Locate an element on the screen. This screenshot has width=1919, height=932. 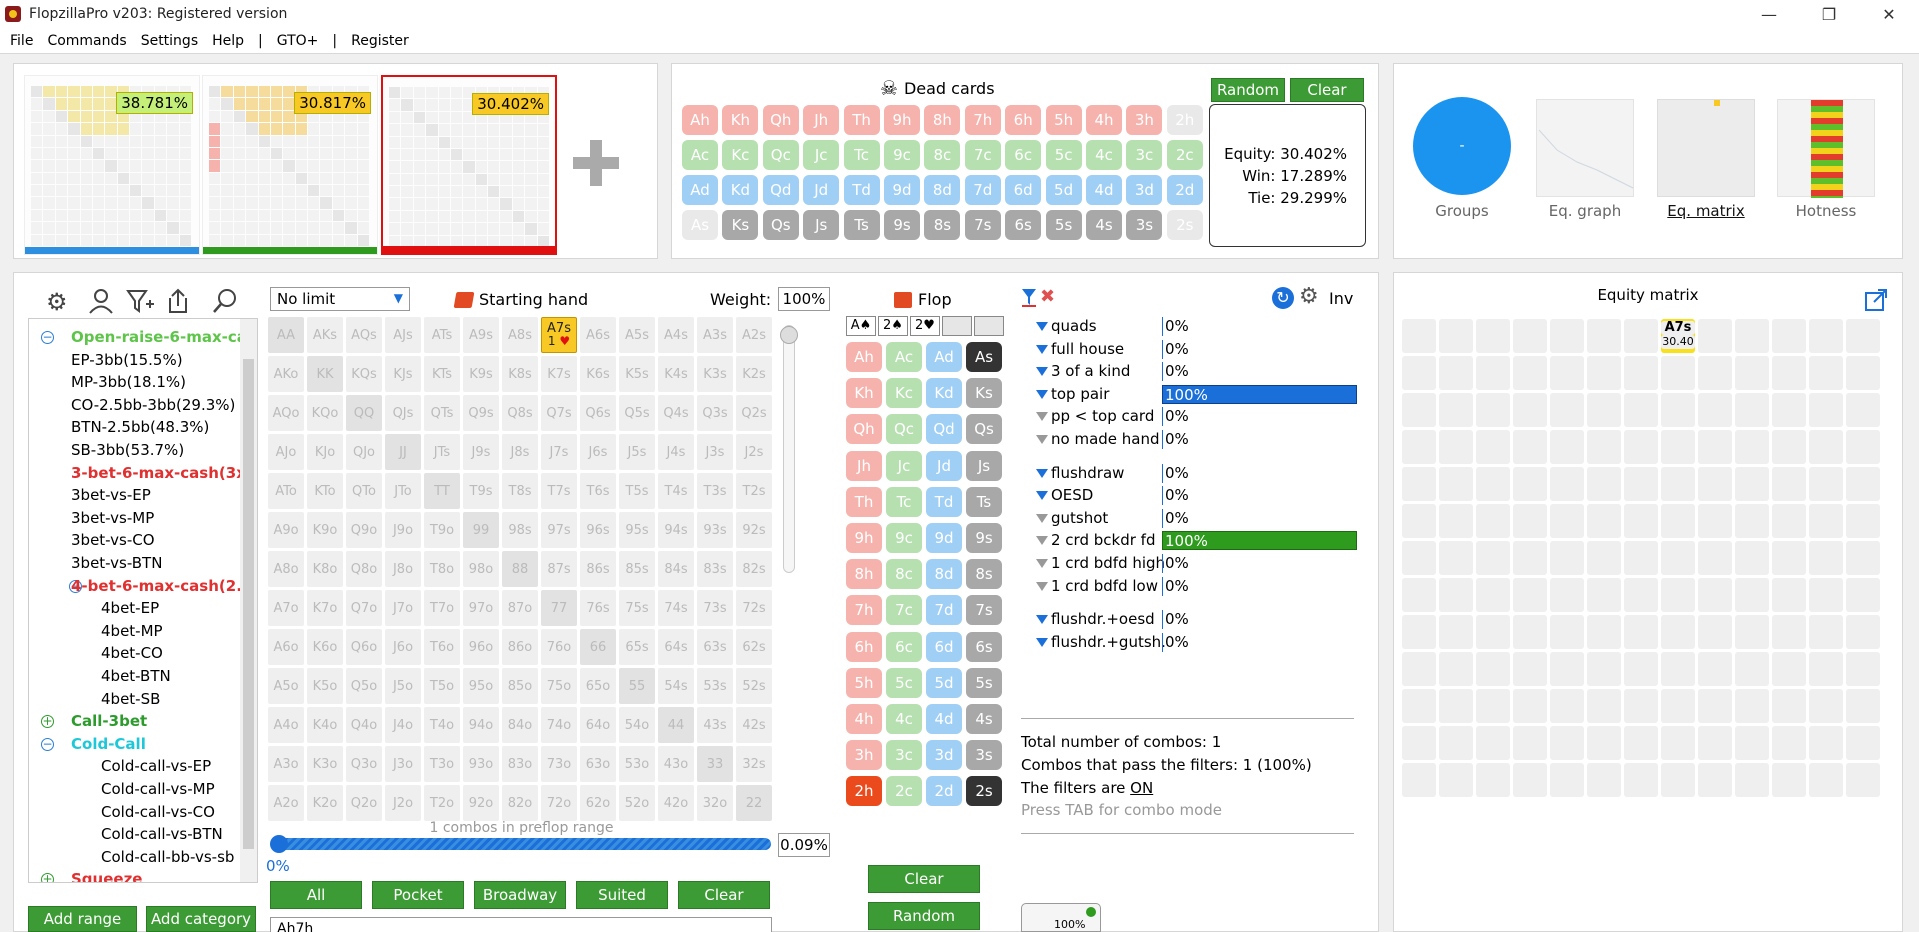
tree-item: 3bet-vs-CO is located at coordinates (113, 540).